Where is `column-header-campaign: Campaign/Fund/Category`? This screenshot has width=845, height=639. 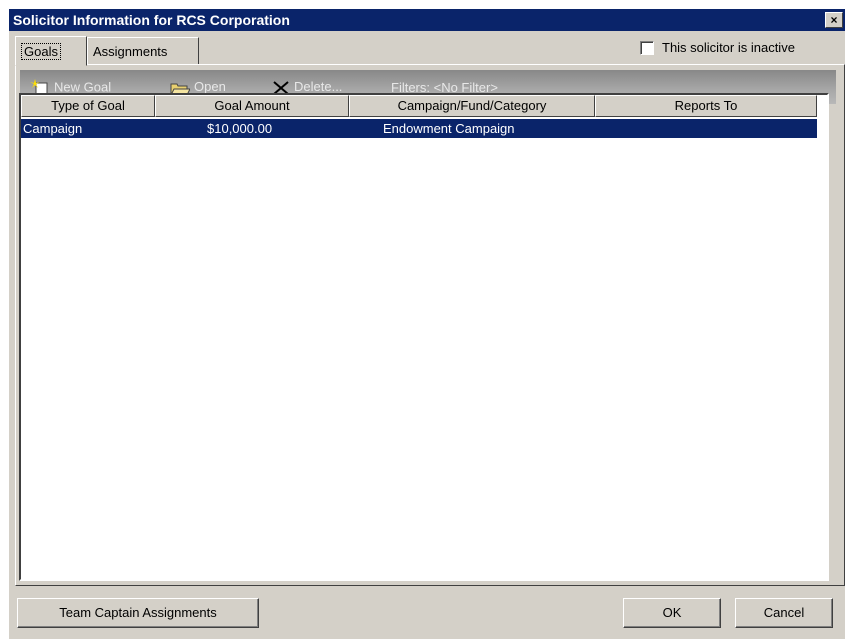 column-header-campaign: Campaign/Fund/Category is located at coordinates (472, 106).